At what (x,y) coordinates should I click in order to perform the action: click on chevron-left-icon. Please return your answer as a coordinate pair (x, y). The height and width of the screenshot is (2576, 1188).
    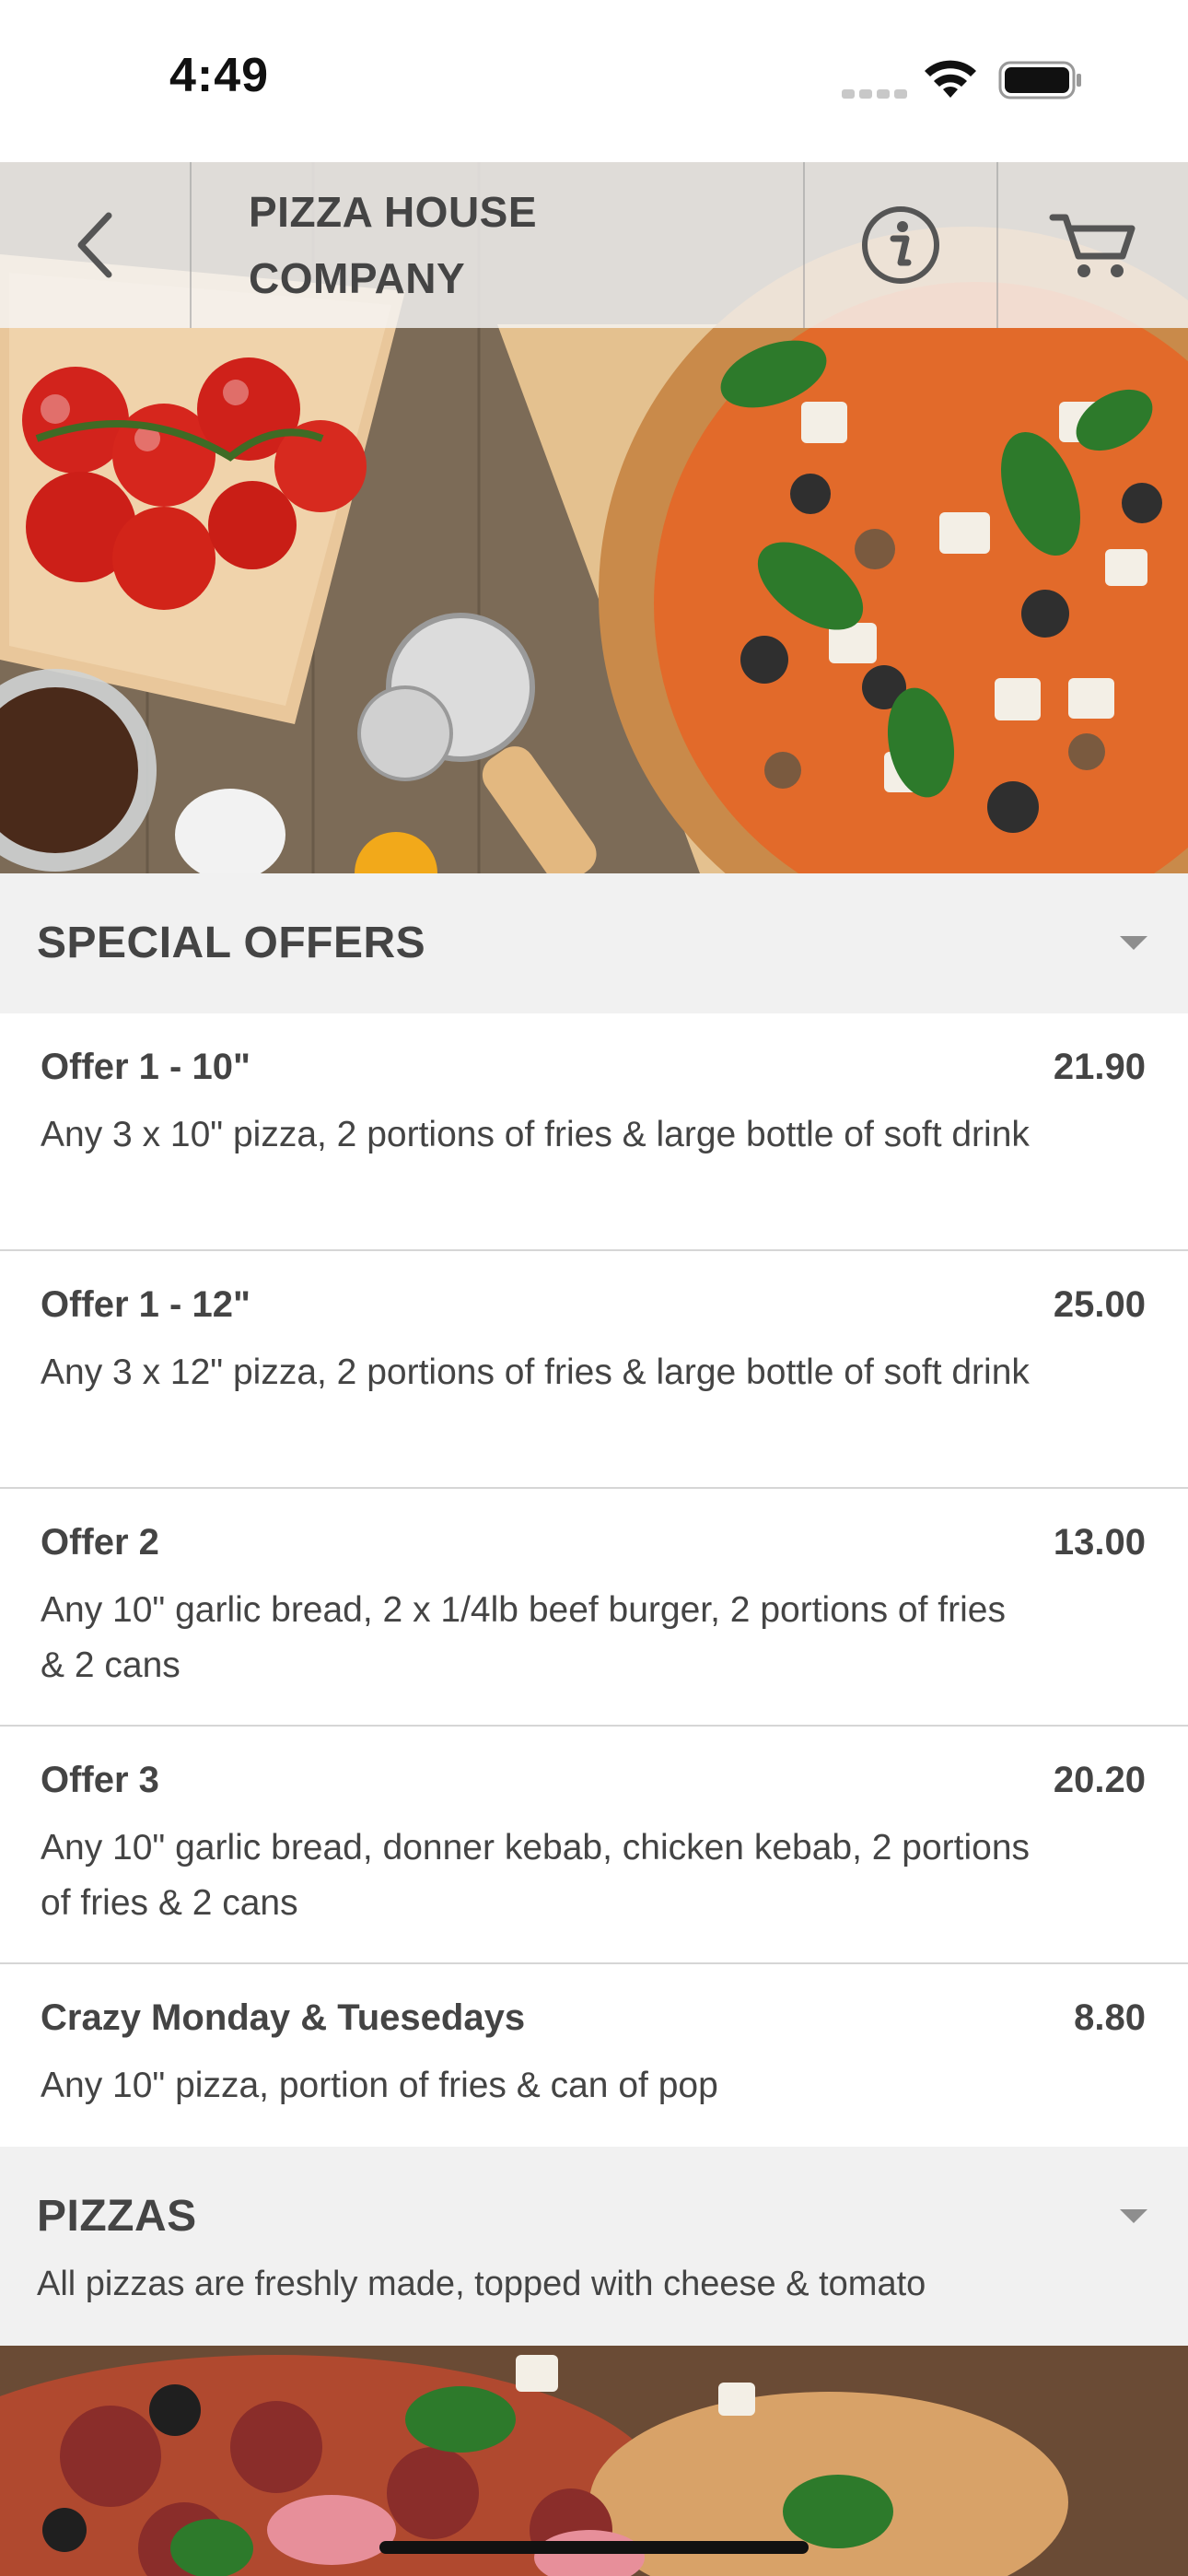
    Looking at the image, I should click on (94, 245).